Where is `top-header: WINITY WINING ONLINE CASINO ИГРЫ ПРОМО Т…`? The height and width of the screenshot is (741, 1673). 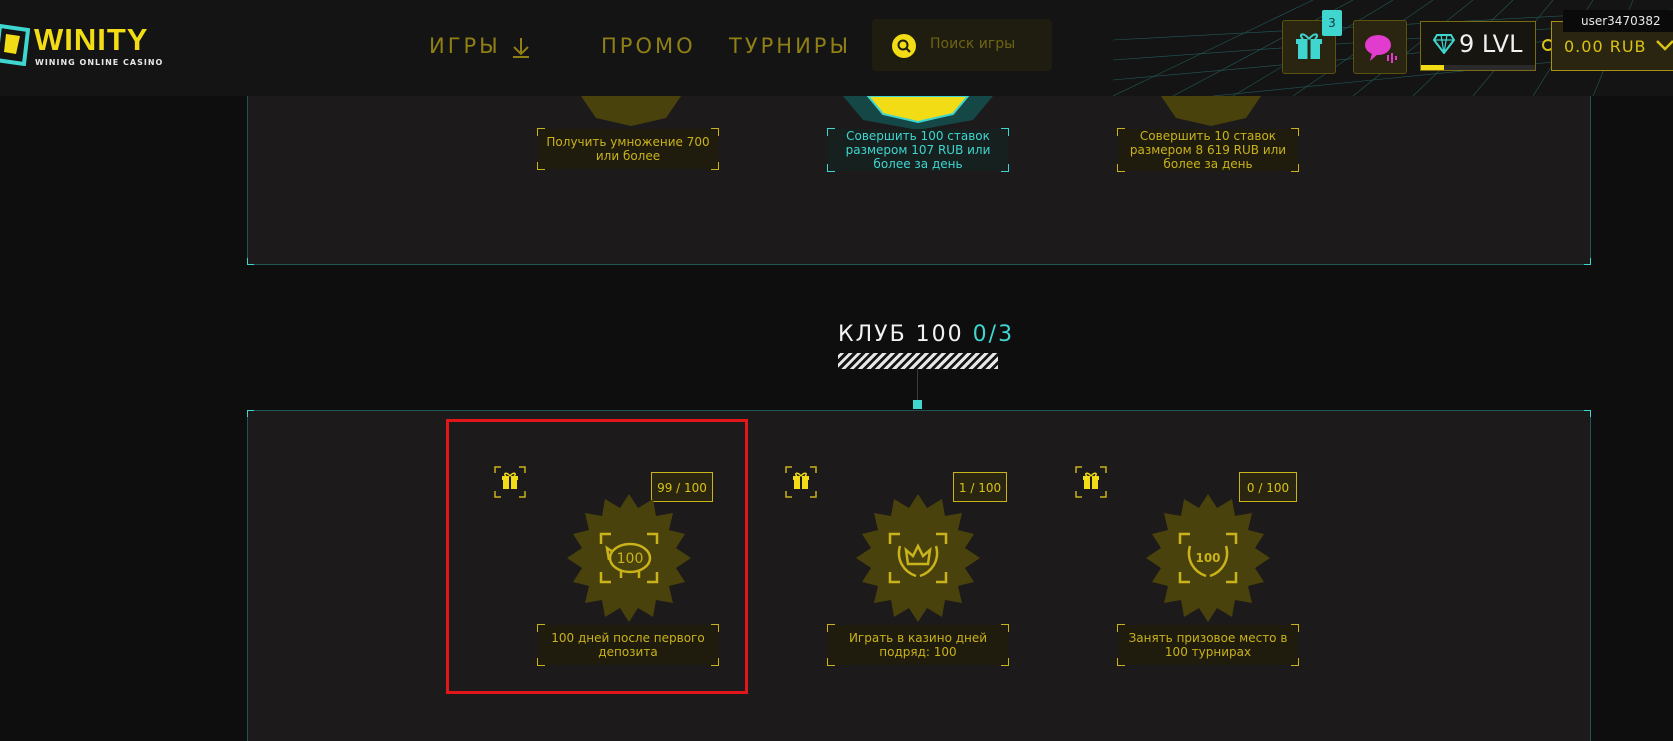
top-header: WINITY WINING ONLINE CASINO ИГРЫ ПРОМО Т… is located at coordinates (836, 48).